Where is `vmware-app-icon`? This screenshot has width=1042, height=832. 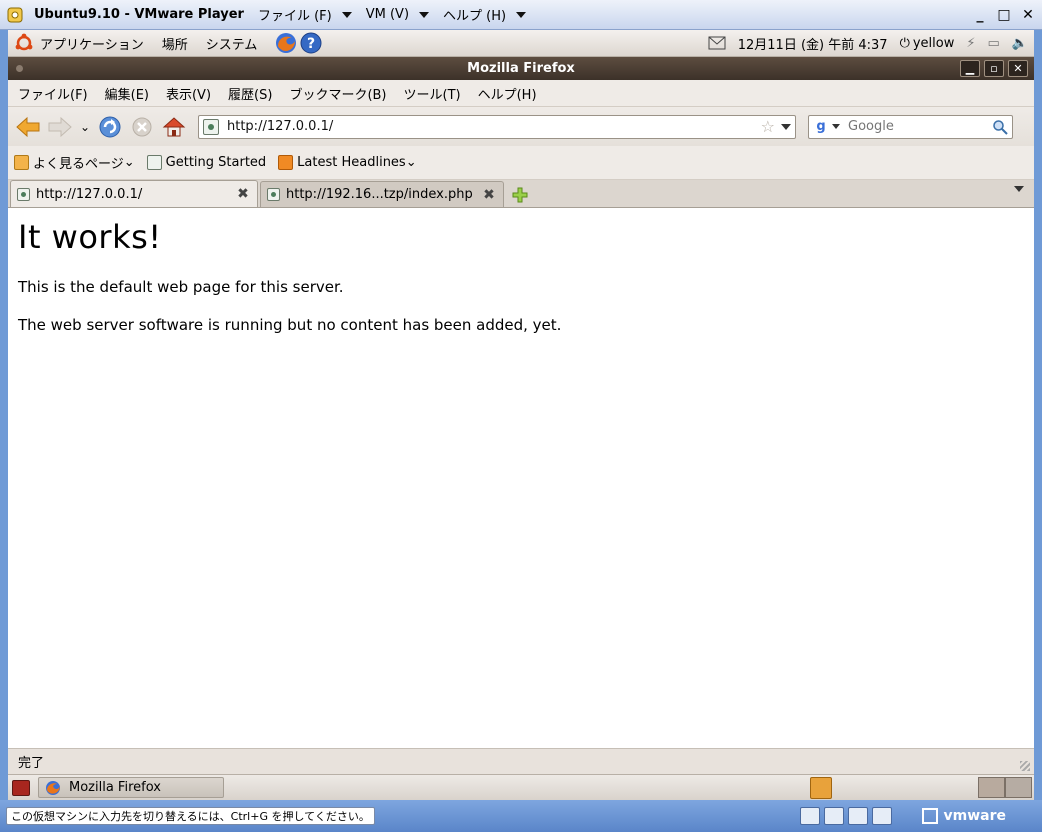 vmware-app-icon is located at coordinates (15, 14).